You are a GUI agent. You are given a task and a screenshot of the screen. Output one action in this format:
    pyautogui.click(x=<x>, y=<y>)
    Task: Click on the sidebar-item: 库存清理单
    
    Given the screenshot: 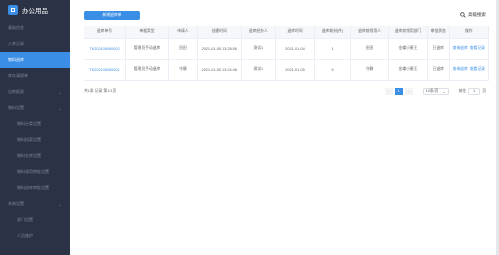 What is the action you would take?
    pyautogui.click(x=35, y=76)
    